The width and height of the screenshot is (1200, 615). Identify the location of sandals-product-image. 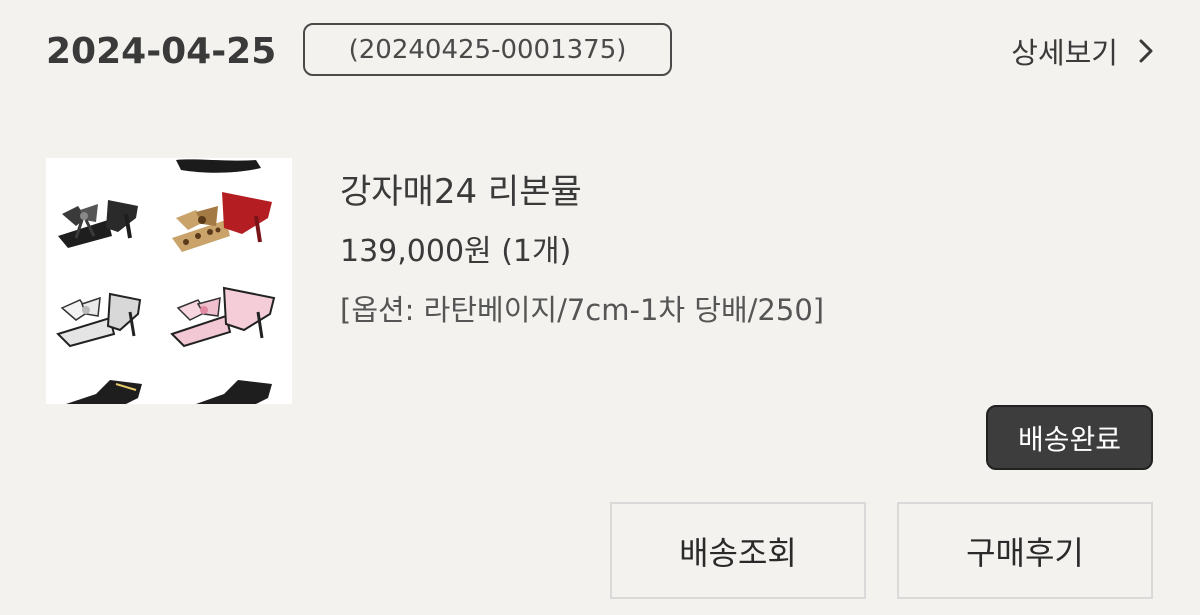
(169, 281).